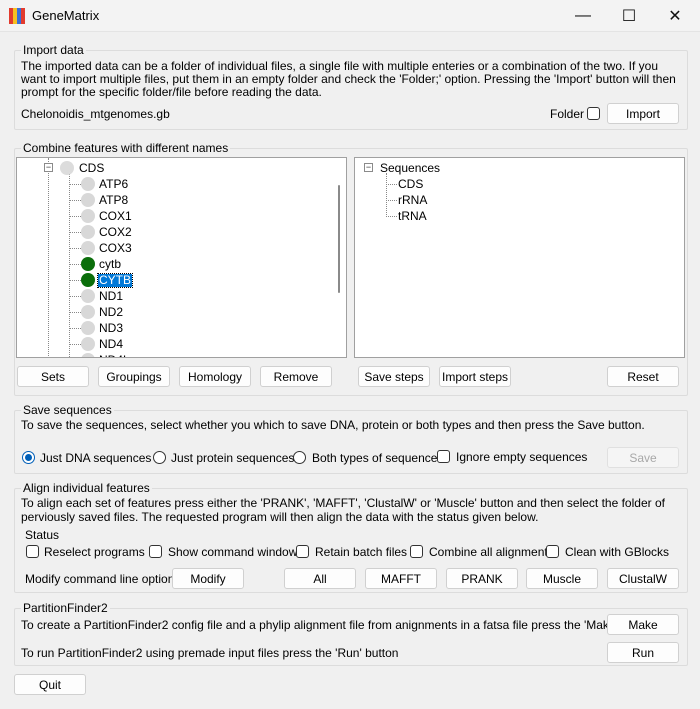 This screenshot has width=700, height=709. Describe the element at coordinates (53, 50) in the screenshot. I see `import-group-title: Import data` at that location.